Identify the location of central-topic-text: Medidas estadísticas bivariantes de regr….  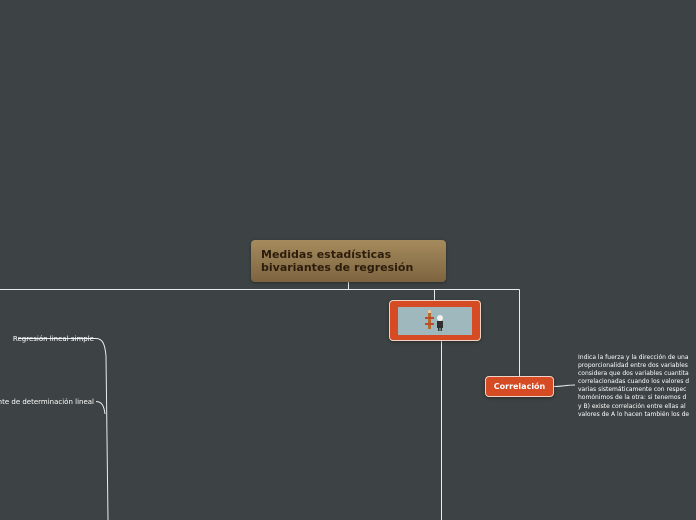
(337, 261).